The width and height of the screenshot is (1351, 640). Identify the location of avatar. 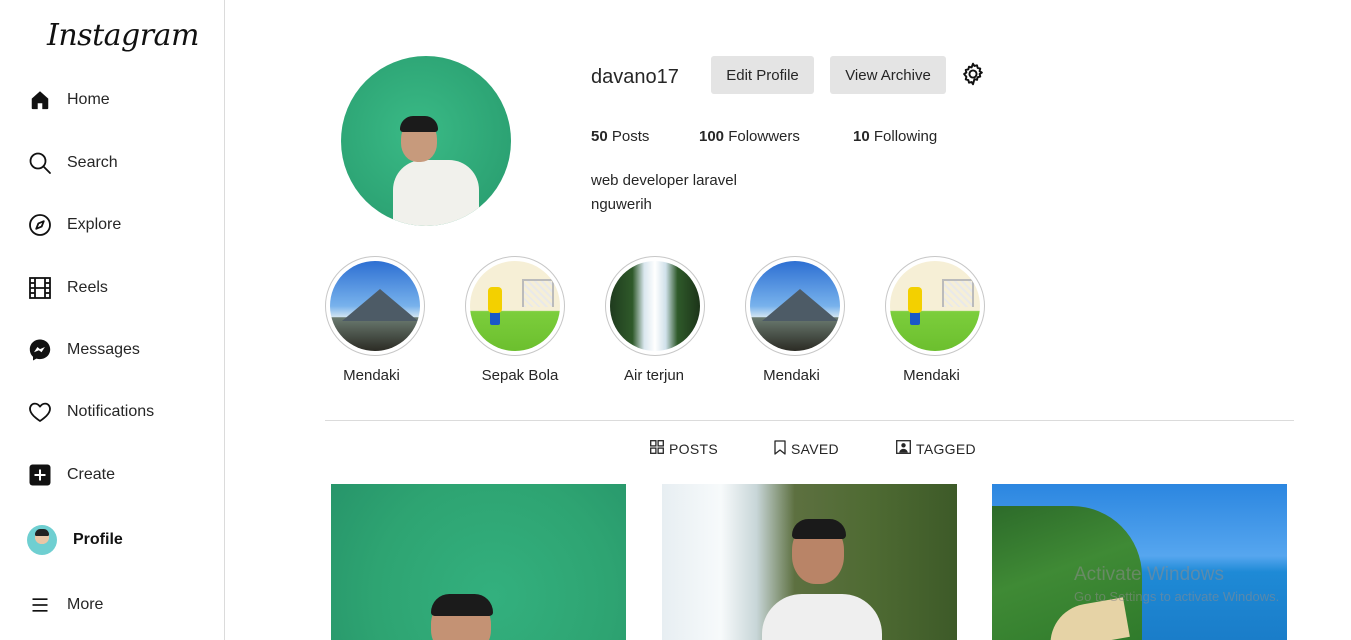
(42, 540).